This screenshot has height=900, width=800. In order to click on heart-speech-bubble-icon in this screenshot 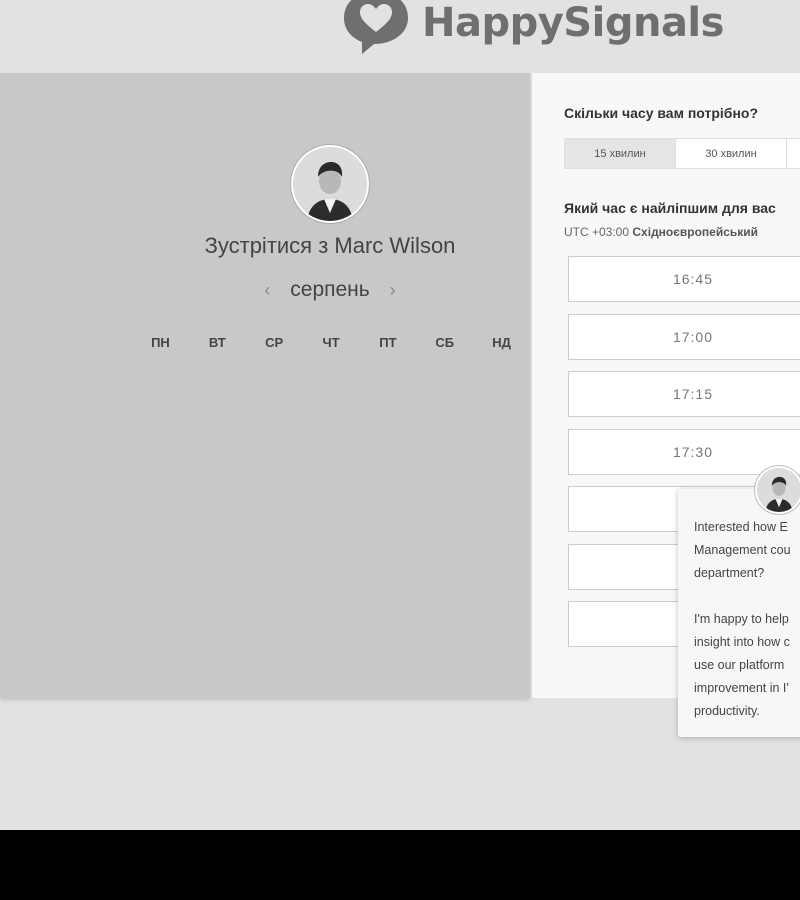, I will do `click(376, 27)`.